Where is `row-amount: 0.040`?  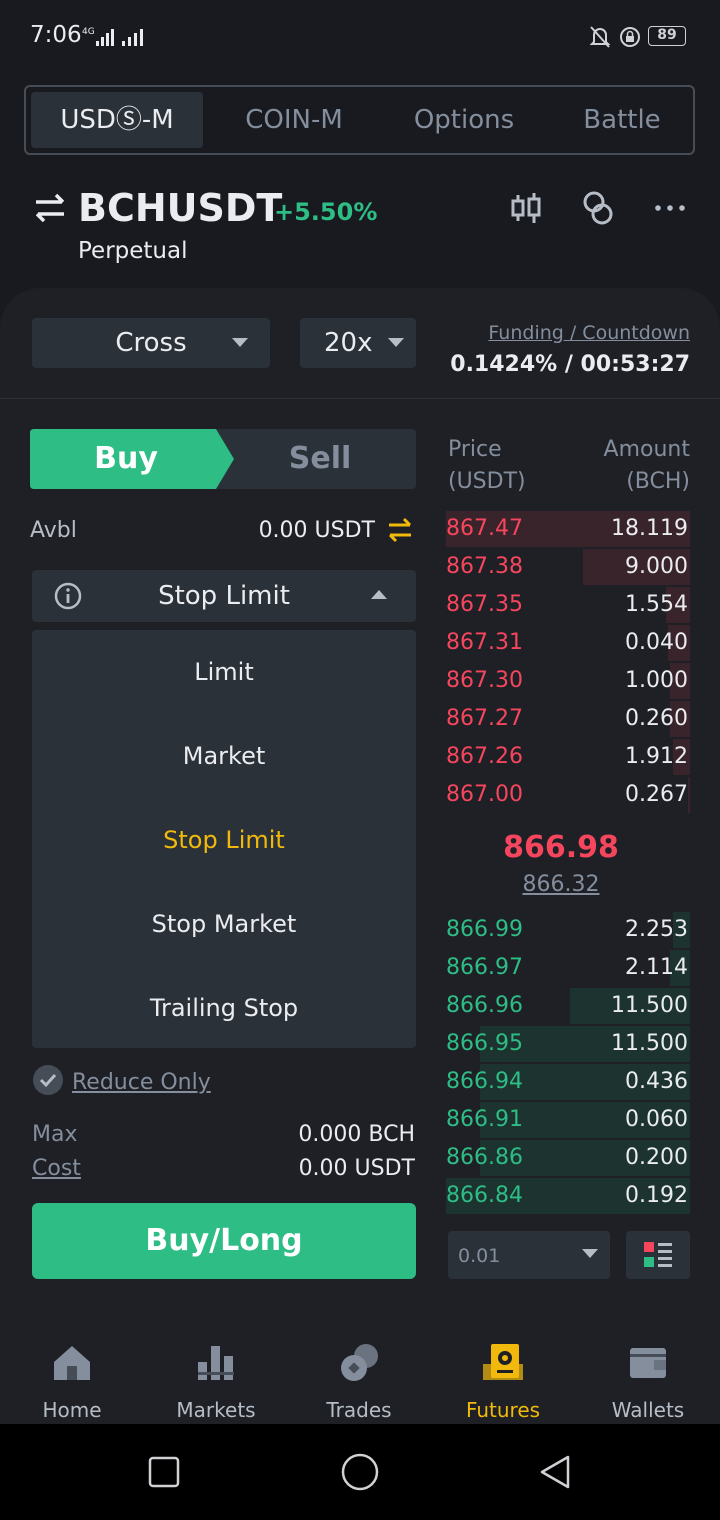
row-amount: 0.040 is located at coordinates (656, 642).